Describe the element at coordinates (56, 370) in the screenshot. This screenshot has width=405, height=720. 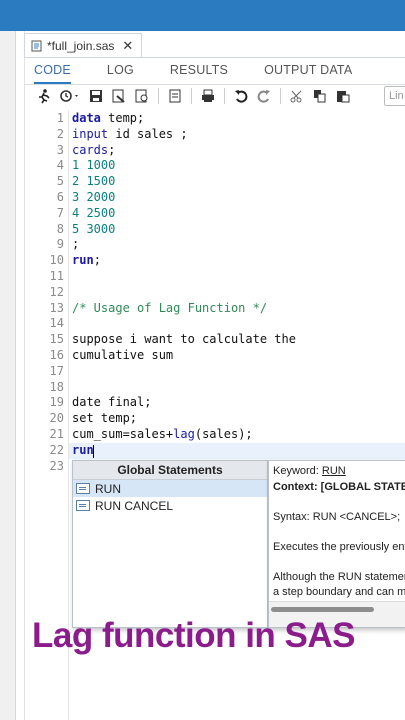
I see `line-number: 17` at that location.